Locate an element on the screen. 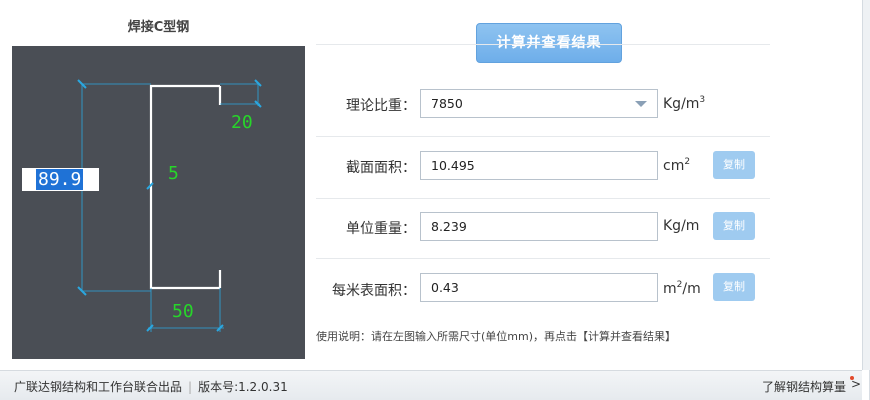  width-dim-text: 50 is located at coordinates (183, 311).